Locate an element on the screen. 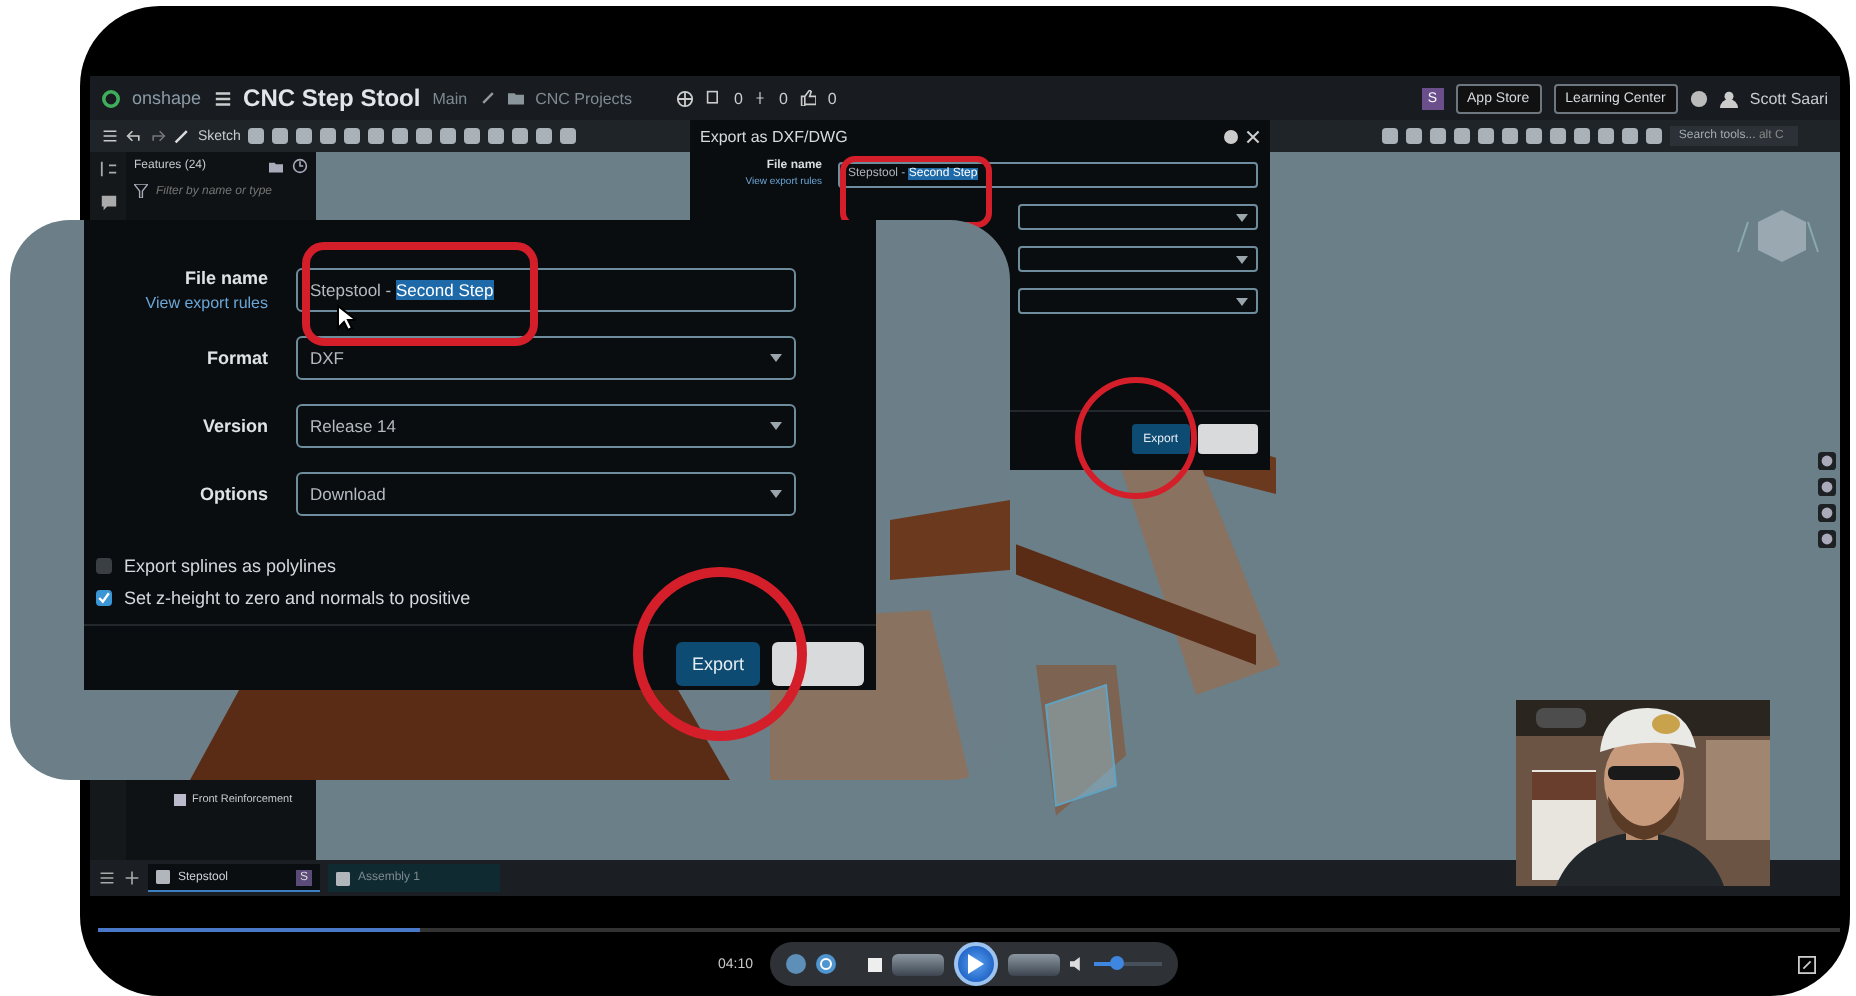 The width and height of the screenshot is (1856, 996). menu-icon is located at coordinates (222, 98).